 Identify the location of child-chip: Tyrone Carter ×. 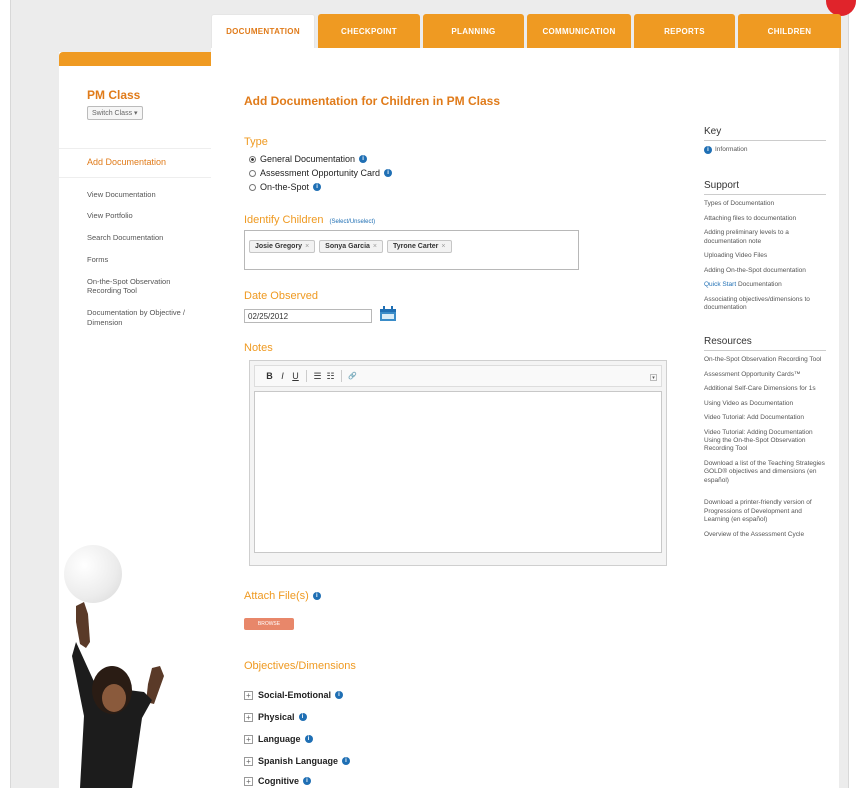
(419, 246).